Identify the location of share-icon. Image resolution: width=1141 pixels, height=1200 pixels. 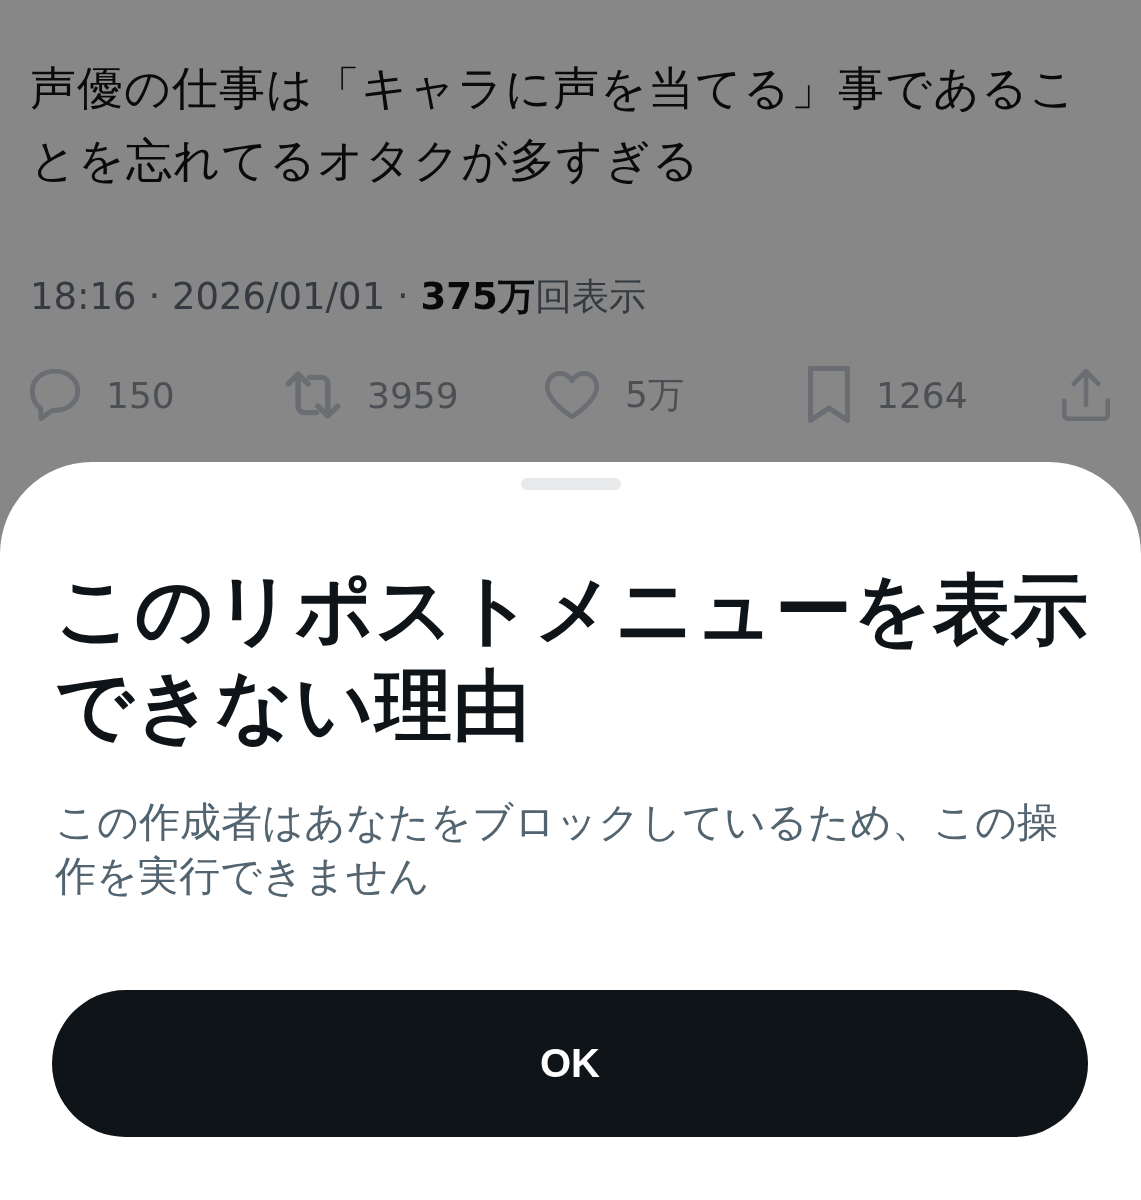
(1086, 395).